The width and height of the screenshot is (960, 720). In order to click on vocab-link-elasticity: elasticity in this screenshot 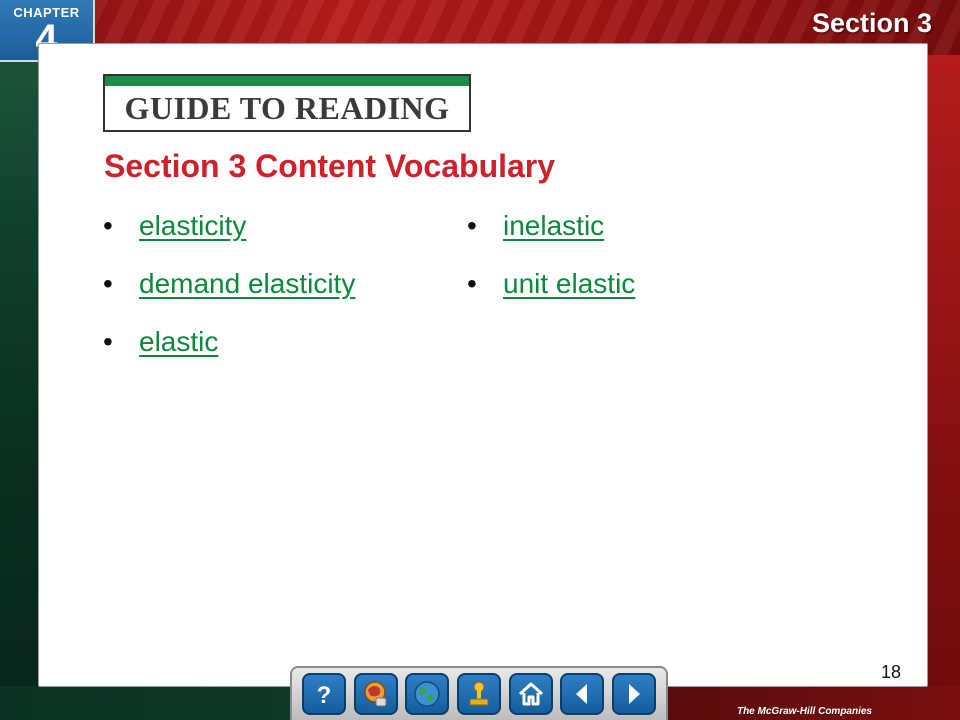, I will do `click(192, 226)`.